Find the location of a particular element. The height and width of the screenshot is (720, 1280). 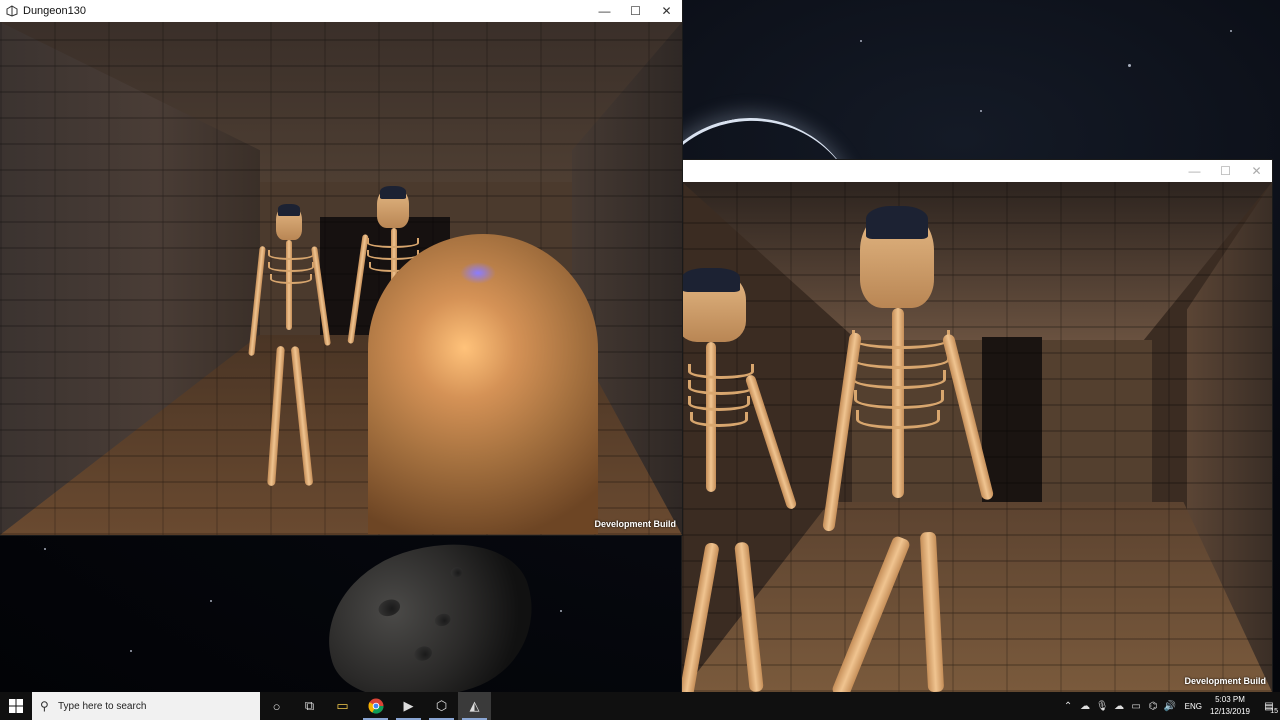

title-bar: — ☐ ✕ is located at coordinates (977, 171).